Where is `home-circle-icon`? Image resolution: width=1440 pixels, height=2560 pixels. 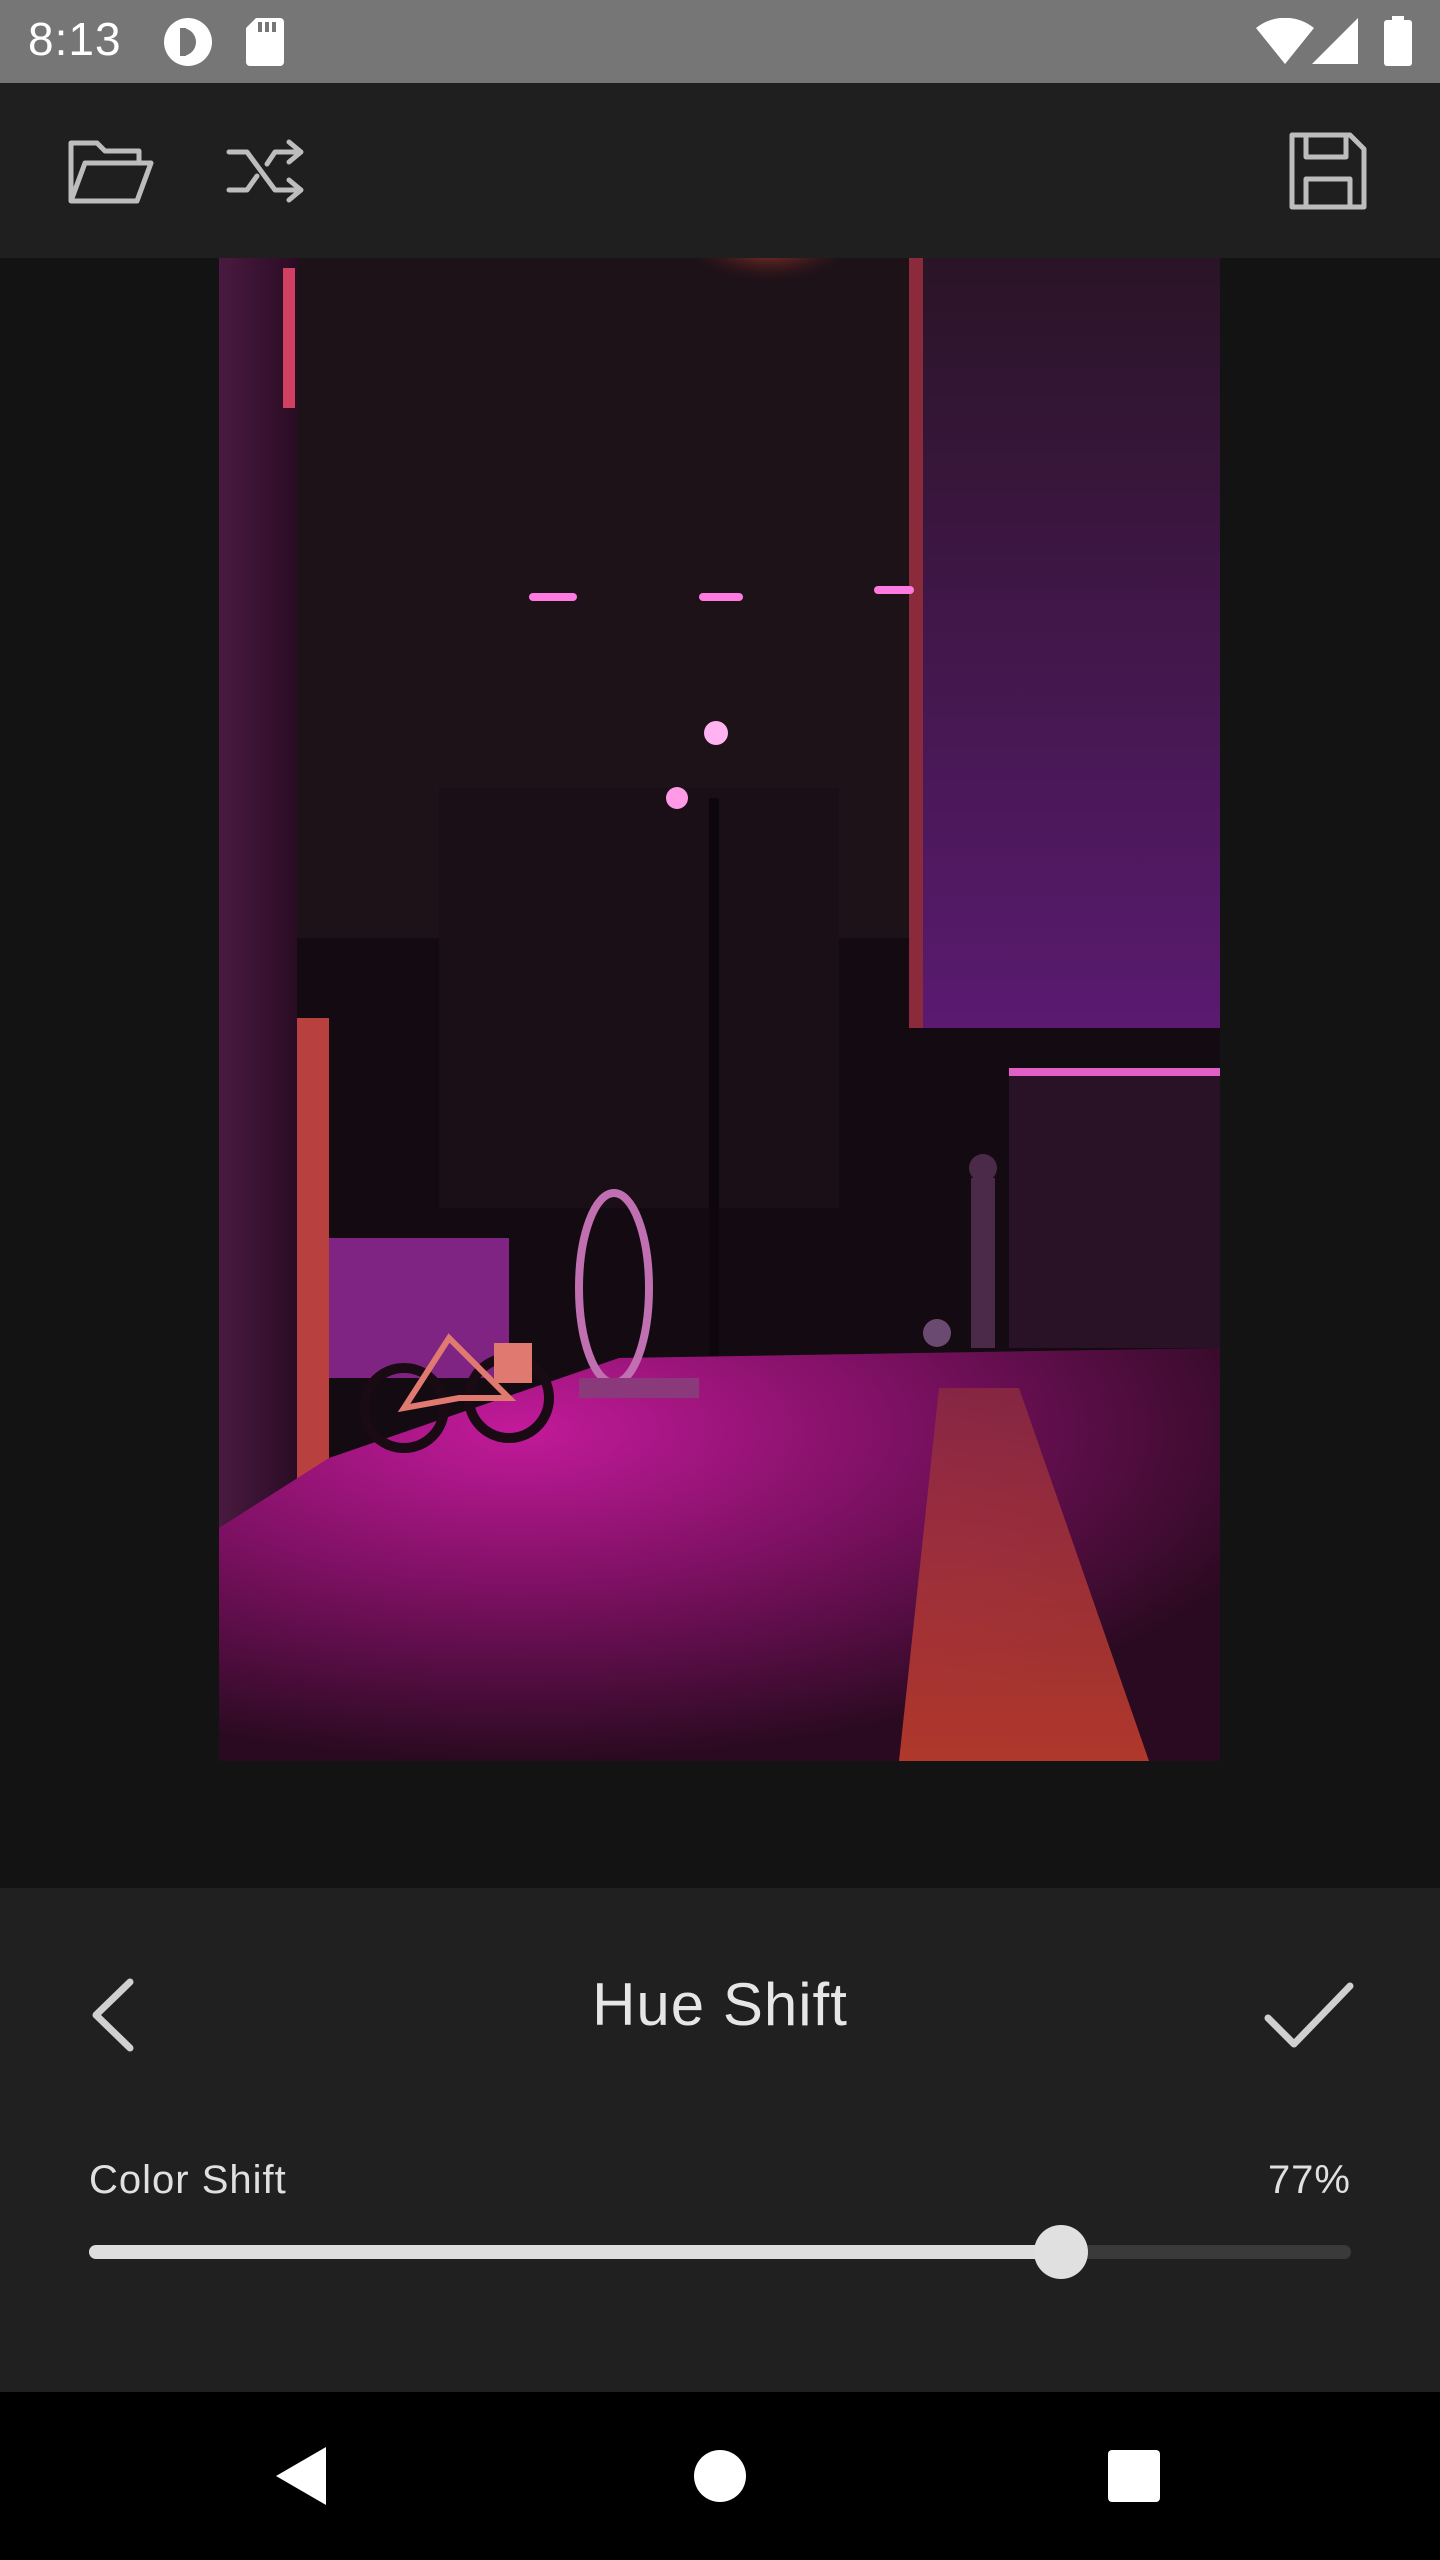
home-circle-icon is located at coordinates (720, 2476).